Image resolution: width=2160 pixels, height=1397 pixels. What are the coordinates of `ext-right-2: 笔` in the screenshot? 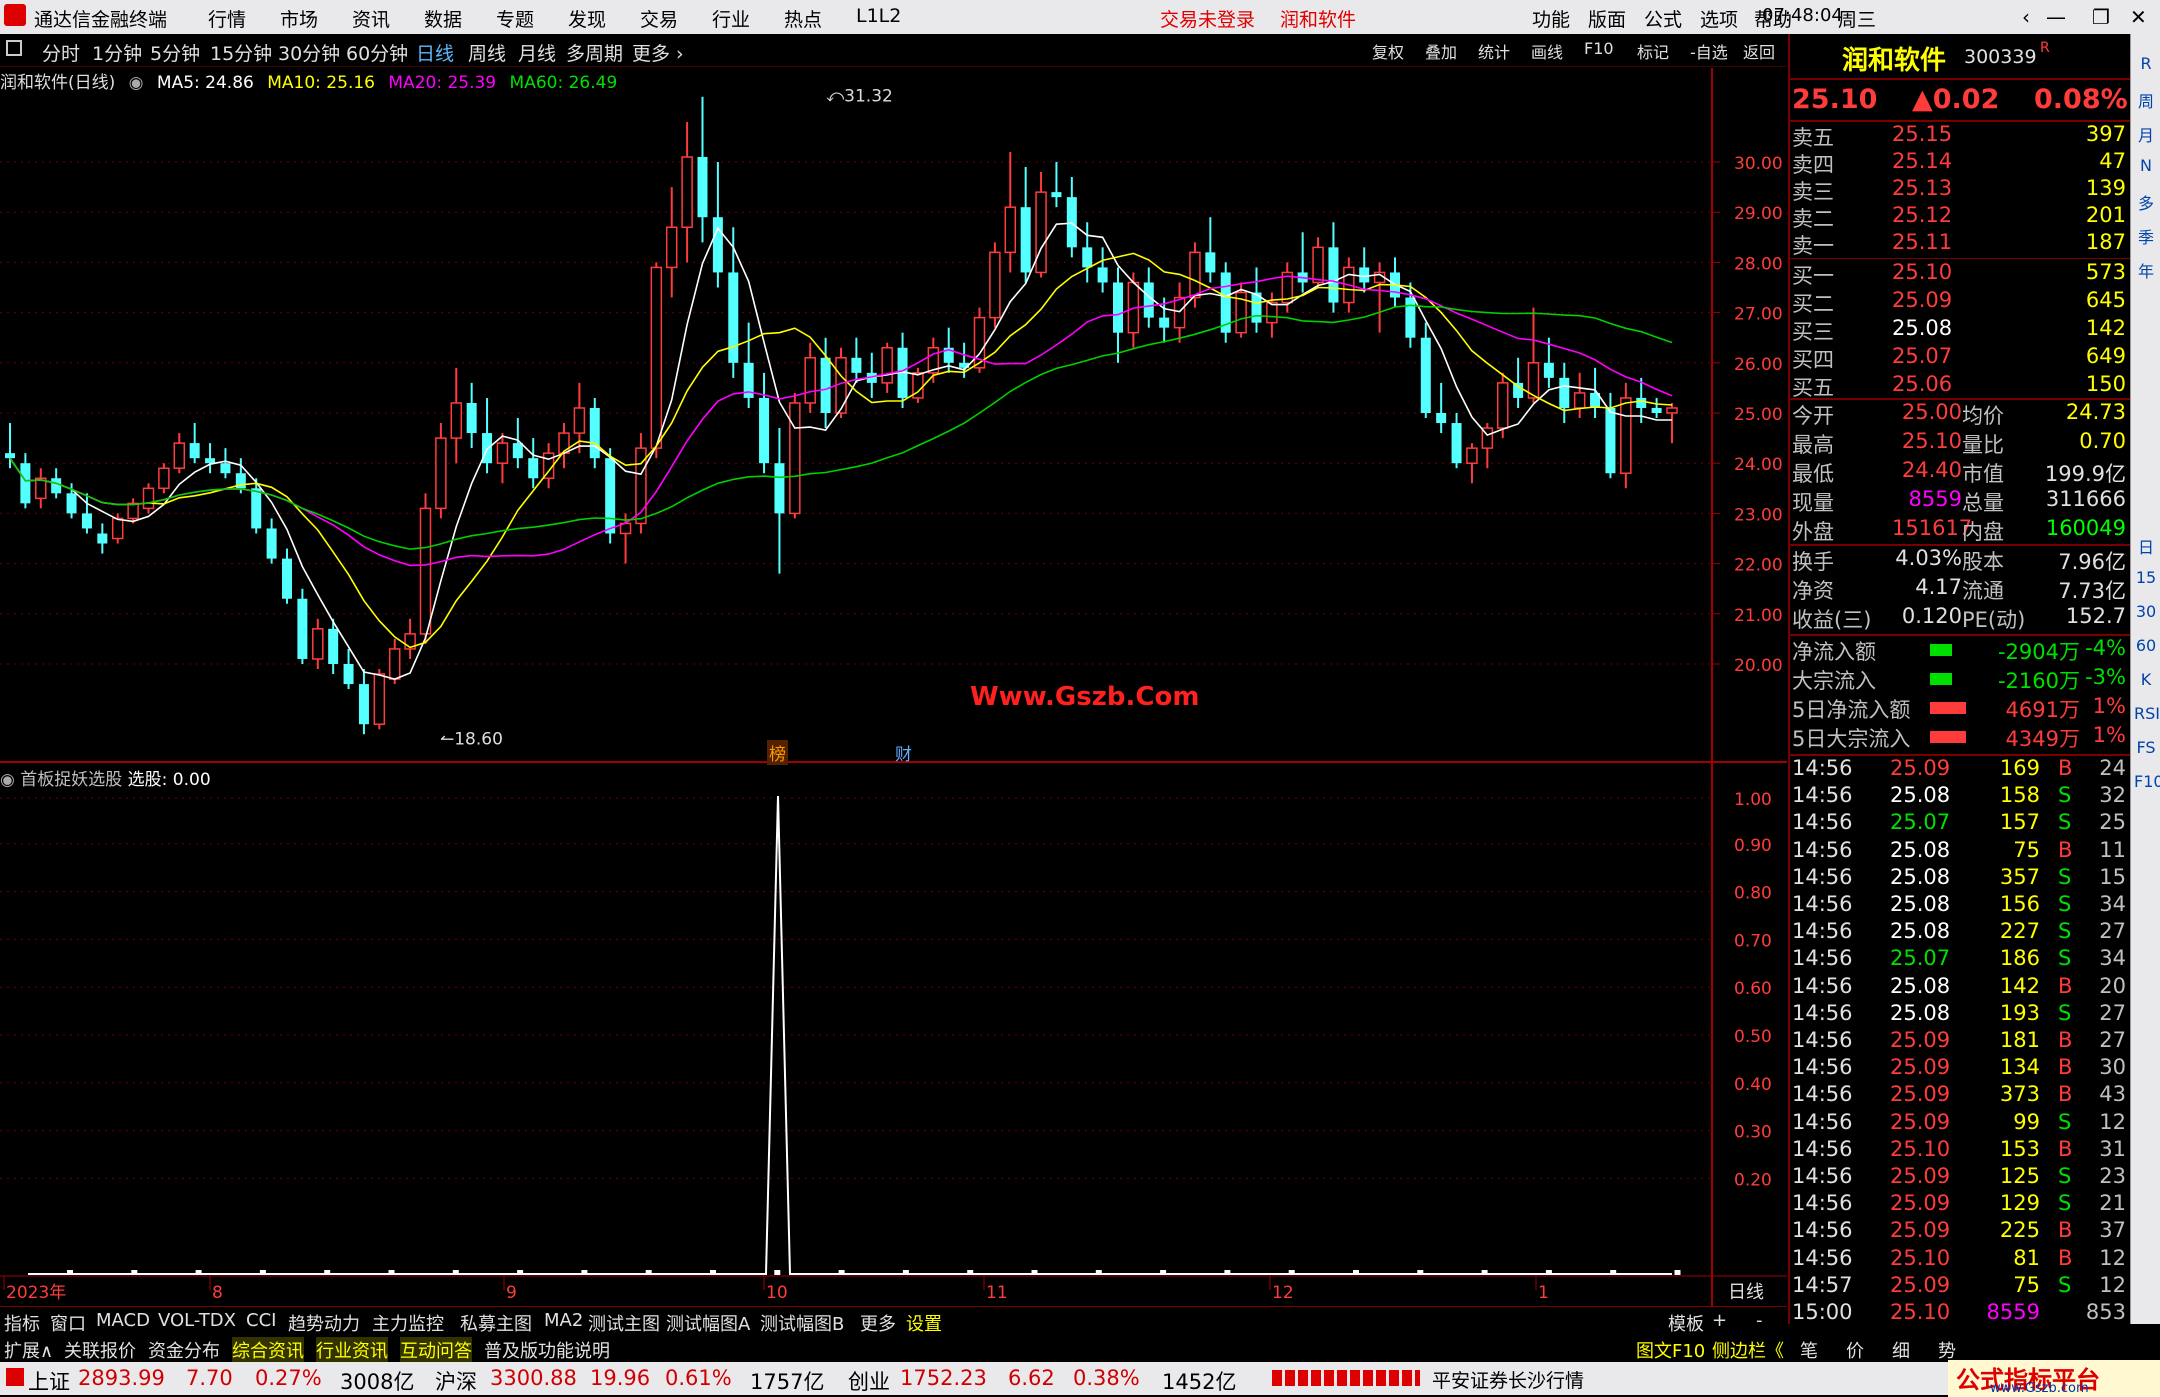 It's located at (1809, 1350).